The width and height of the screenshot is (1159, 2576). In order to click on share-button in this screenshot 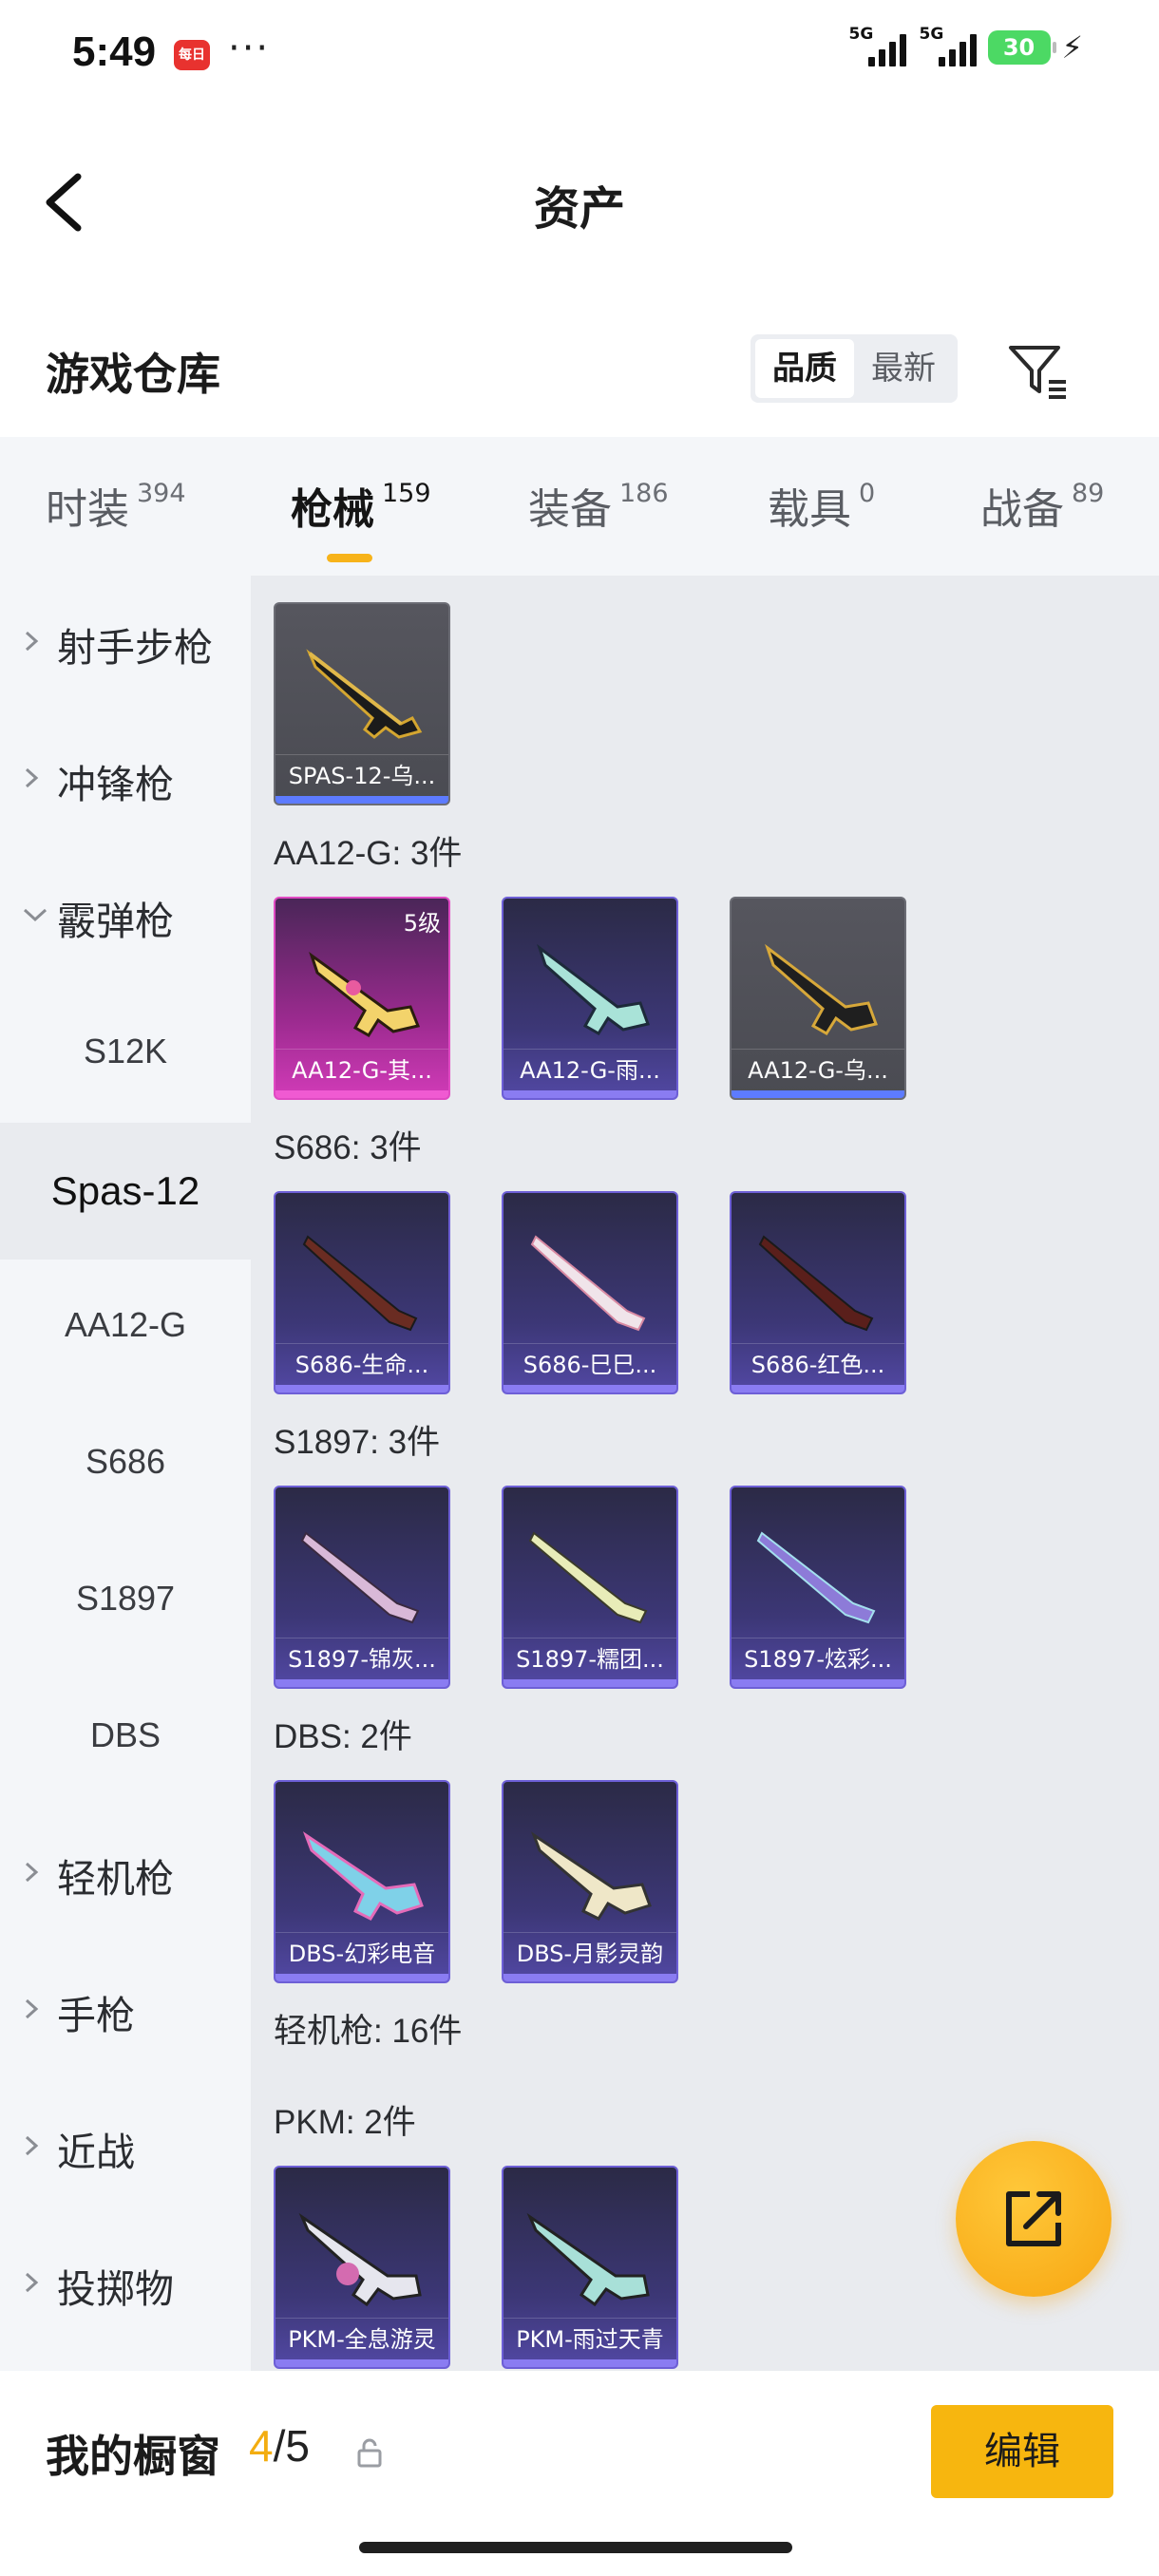, I will do `click(1034, 2219)`.